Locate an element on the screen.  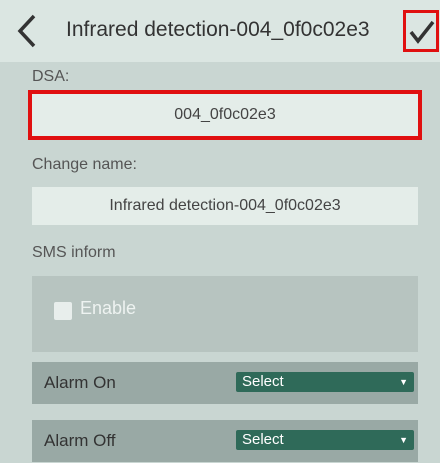
checkmark-icon is located at coordinates (422, 32).